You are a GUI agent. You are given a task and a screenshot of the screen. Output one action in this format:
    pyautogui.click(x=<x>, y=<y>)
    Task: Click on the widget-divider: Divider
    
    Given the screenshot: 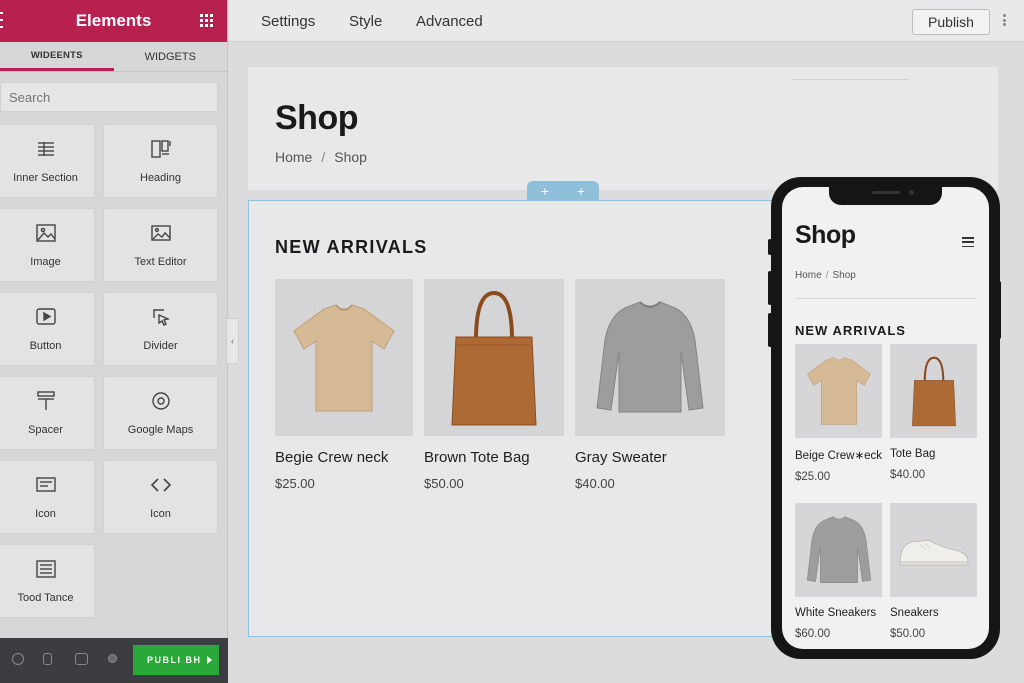 What is the action you would take?
    pyautogui.click(x=160, y=329)
    